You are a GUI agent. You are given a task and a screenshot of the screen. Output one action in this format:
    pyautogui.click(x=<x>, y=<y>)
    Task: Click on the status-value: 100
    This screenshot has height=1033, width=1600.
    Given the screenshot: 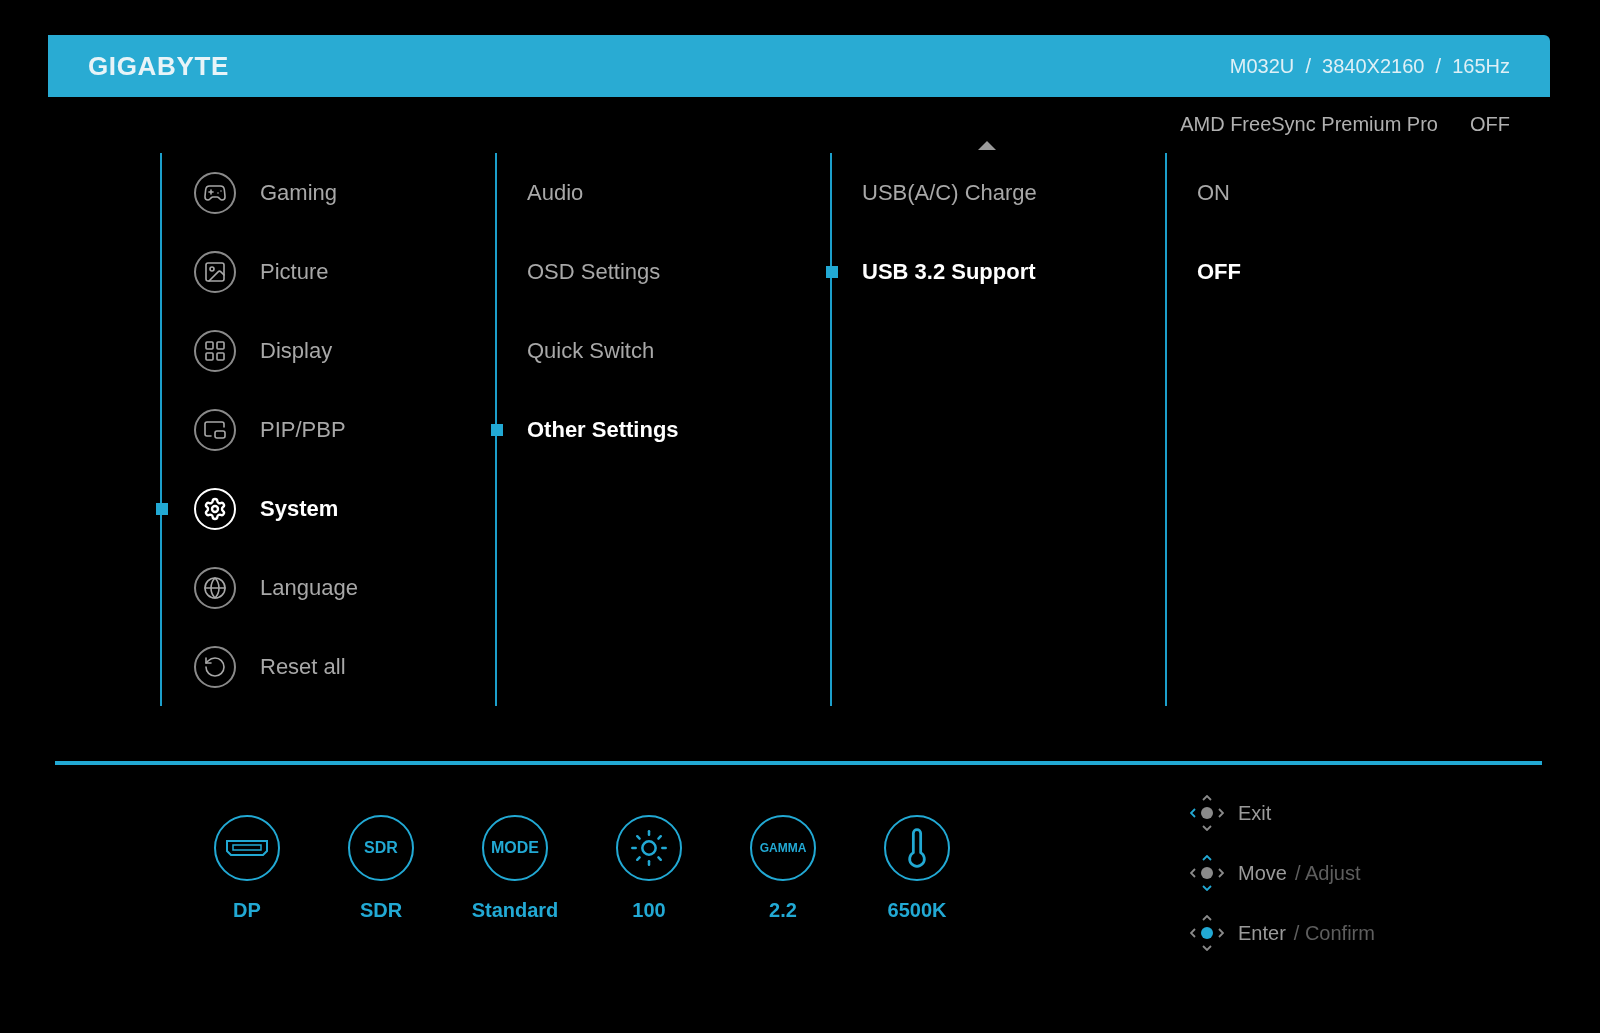 What is the action you would take?
    pyautogui.click(x=649, y=910)
    